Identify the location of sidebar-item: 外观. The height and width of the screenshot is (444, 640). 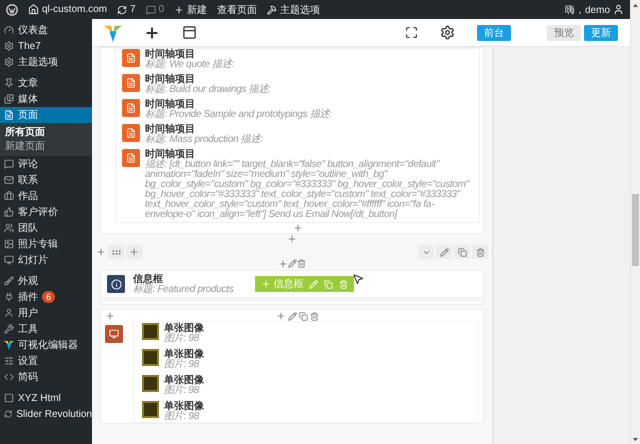
(46, 281).